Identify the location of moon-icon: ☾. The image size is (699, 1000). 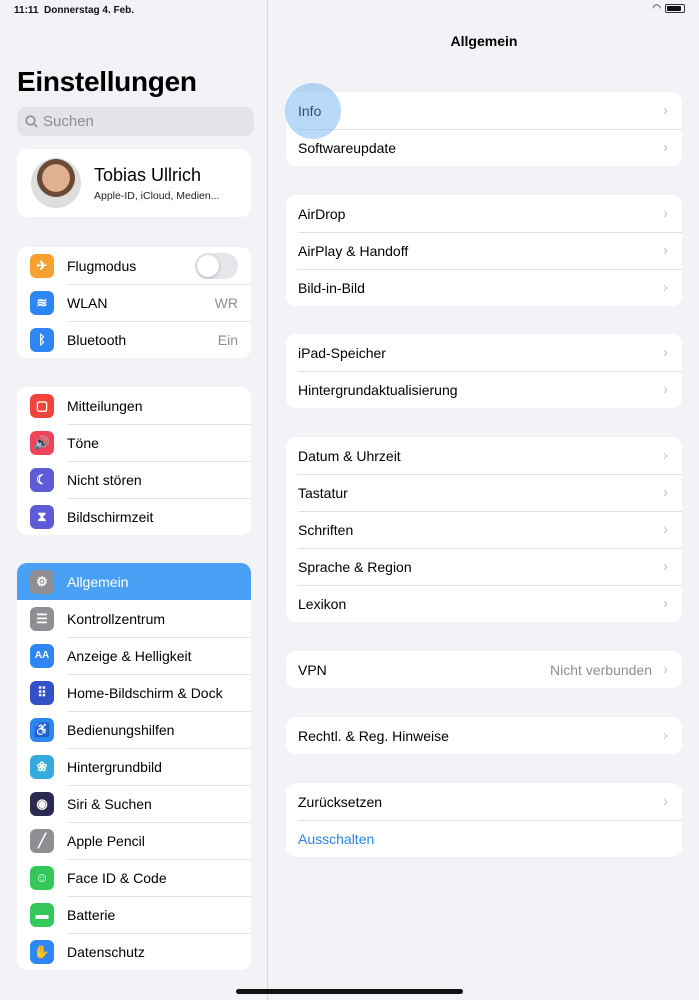
(42, 479).